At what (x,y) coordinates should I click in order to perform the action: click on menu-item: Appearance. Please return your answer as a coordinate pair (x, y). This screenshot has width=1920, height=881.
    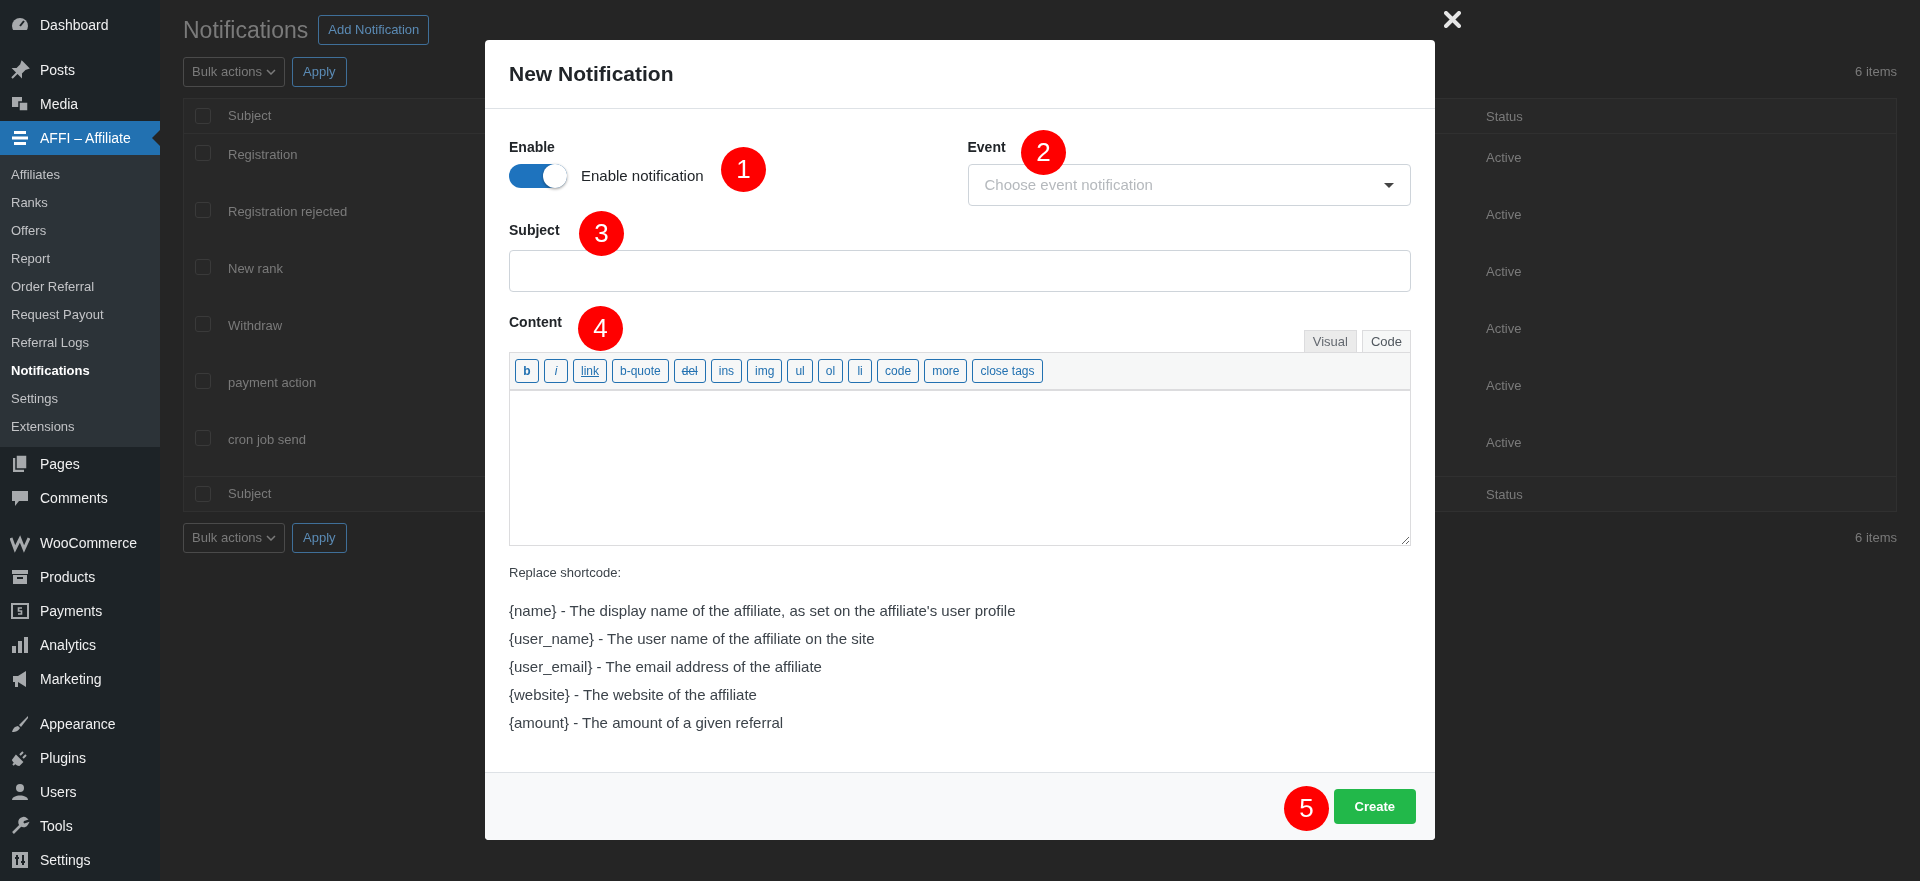
    Looking at the image, I should click on (80, 724).